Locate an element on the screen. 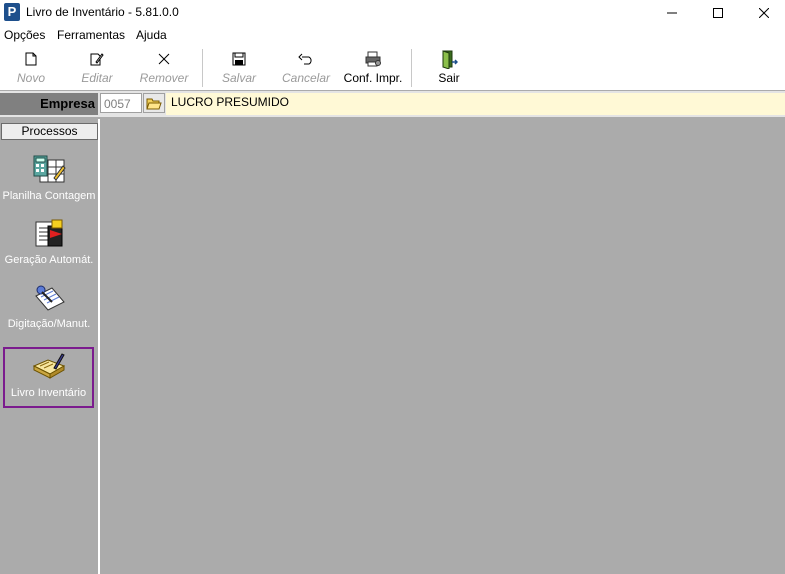  typing-maintenance-icon is located at coordinates (50, 298).